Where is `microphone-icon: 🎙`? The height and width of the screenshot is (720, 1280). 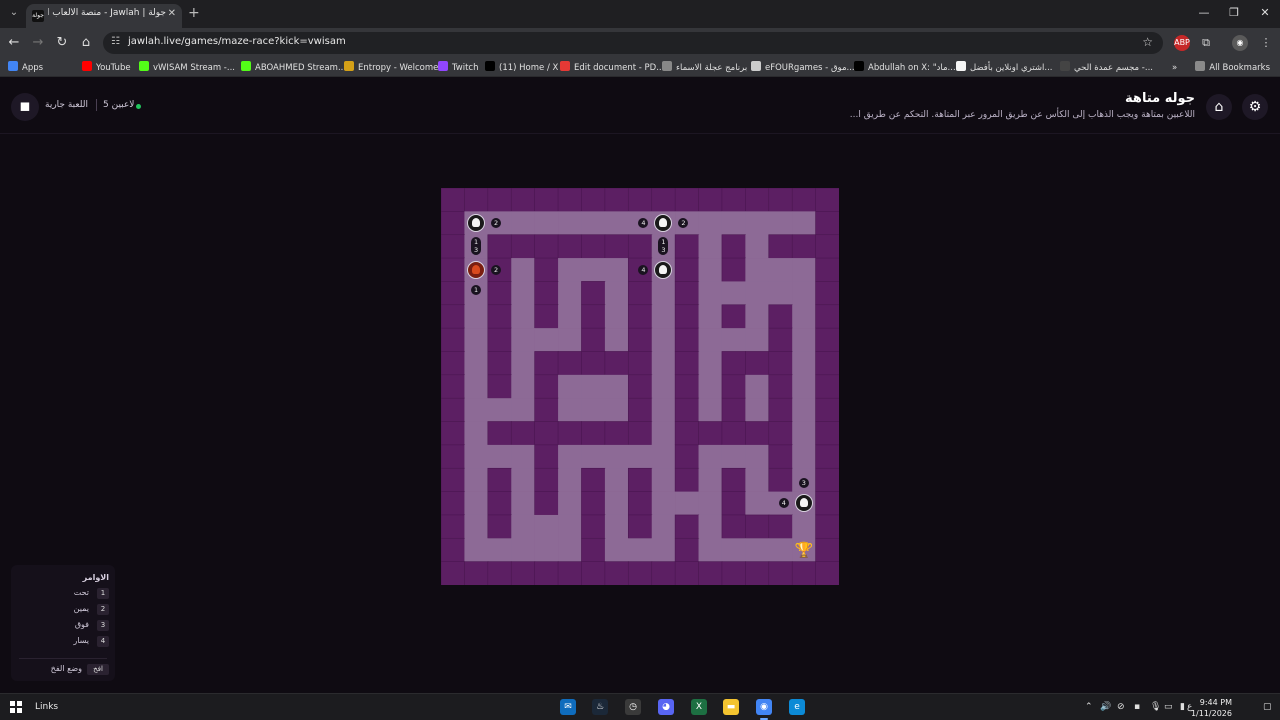 microphone-icon: 🎙 is located at coordinates (1155, 707).